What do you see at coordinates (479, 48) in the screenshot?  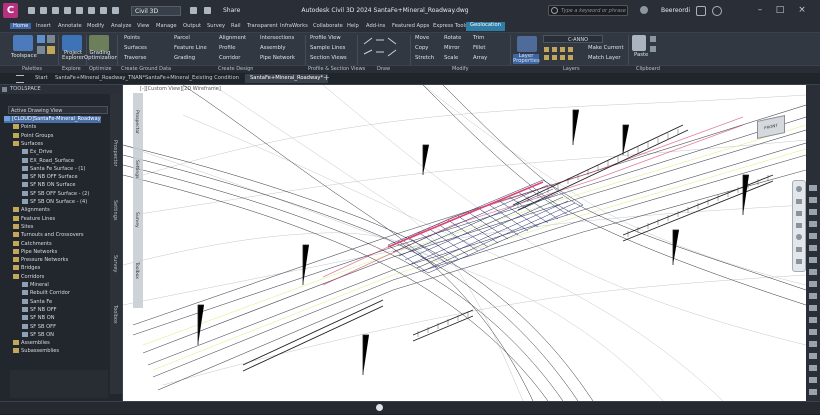 I see `fillet-button: Fillet` at bounding box center [479, 48].